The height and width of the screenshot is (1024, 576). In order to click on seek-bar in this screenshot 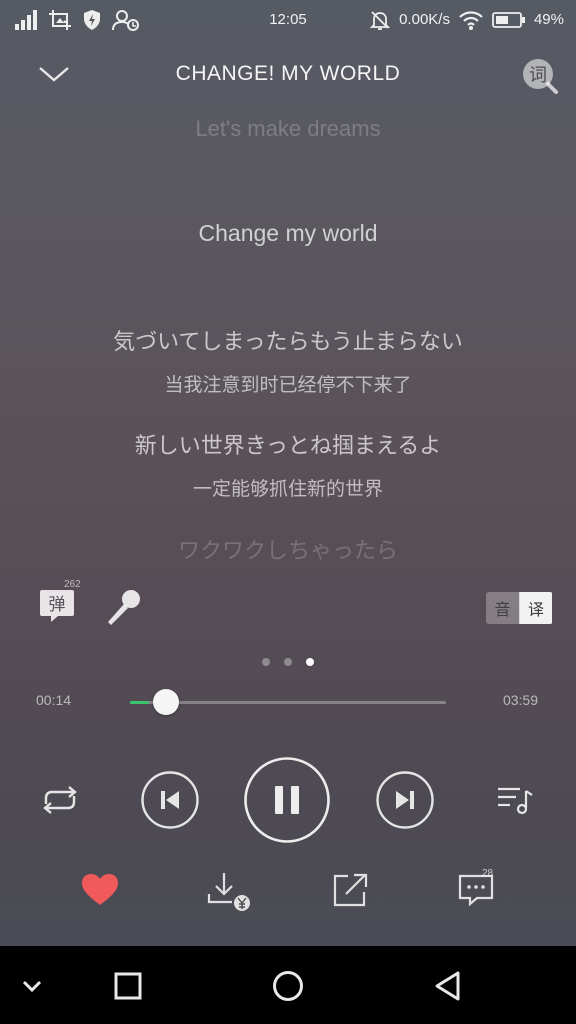, I will do `click(288, 702)`.